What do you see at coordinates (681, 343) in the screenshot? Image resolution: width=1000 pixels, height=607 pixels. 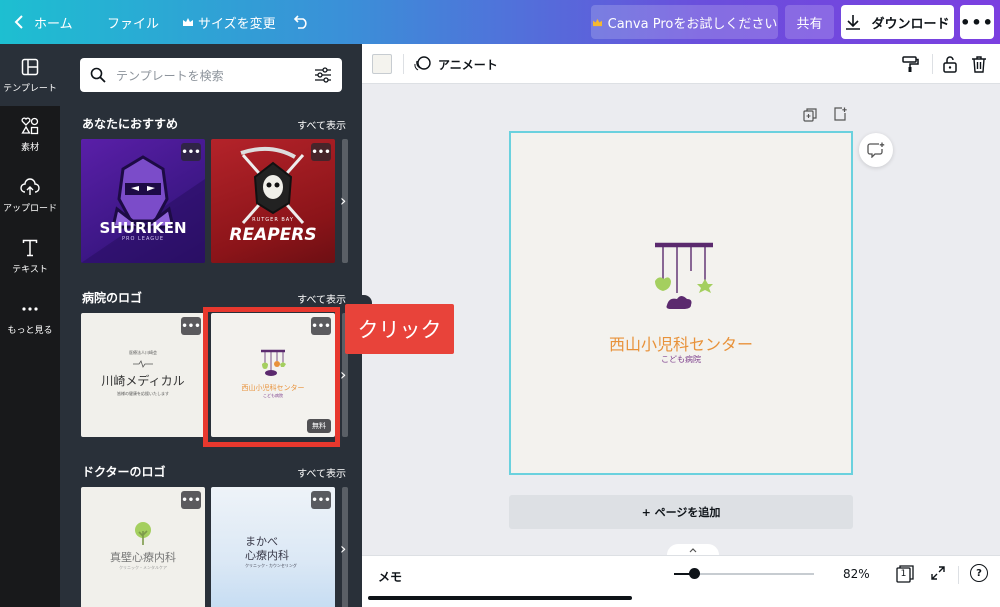 I see `design-title-text: 西山小児科センター` at bounding box center [681, 343].